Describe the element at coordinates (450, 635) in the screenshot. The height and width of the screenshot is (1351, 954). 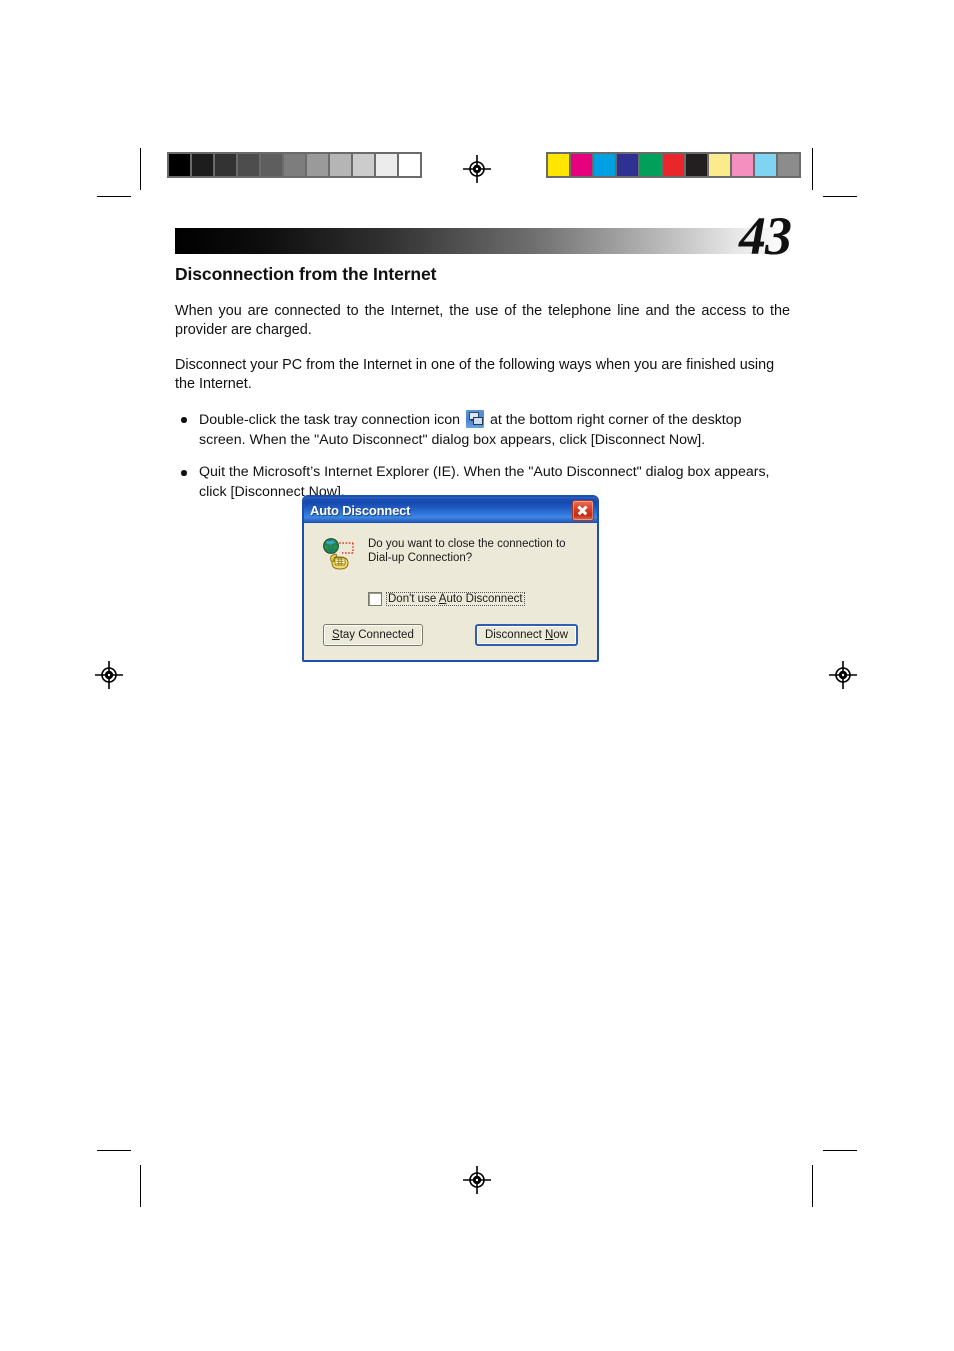
I see `dialog-button-row: Stay Connected Disconnect Now` at that location.